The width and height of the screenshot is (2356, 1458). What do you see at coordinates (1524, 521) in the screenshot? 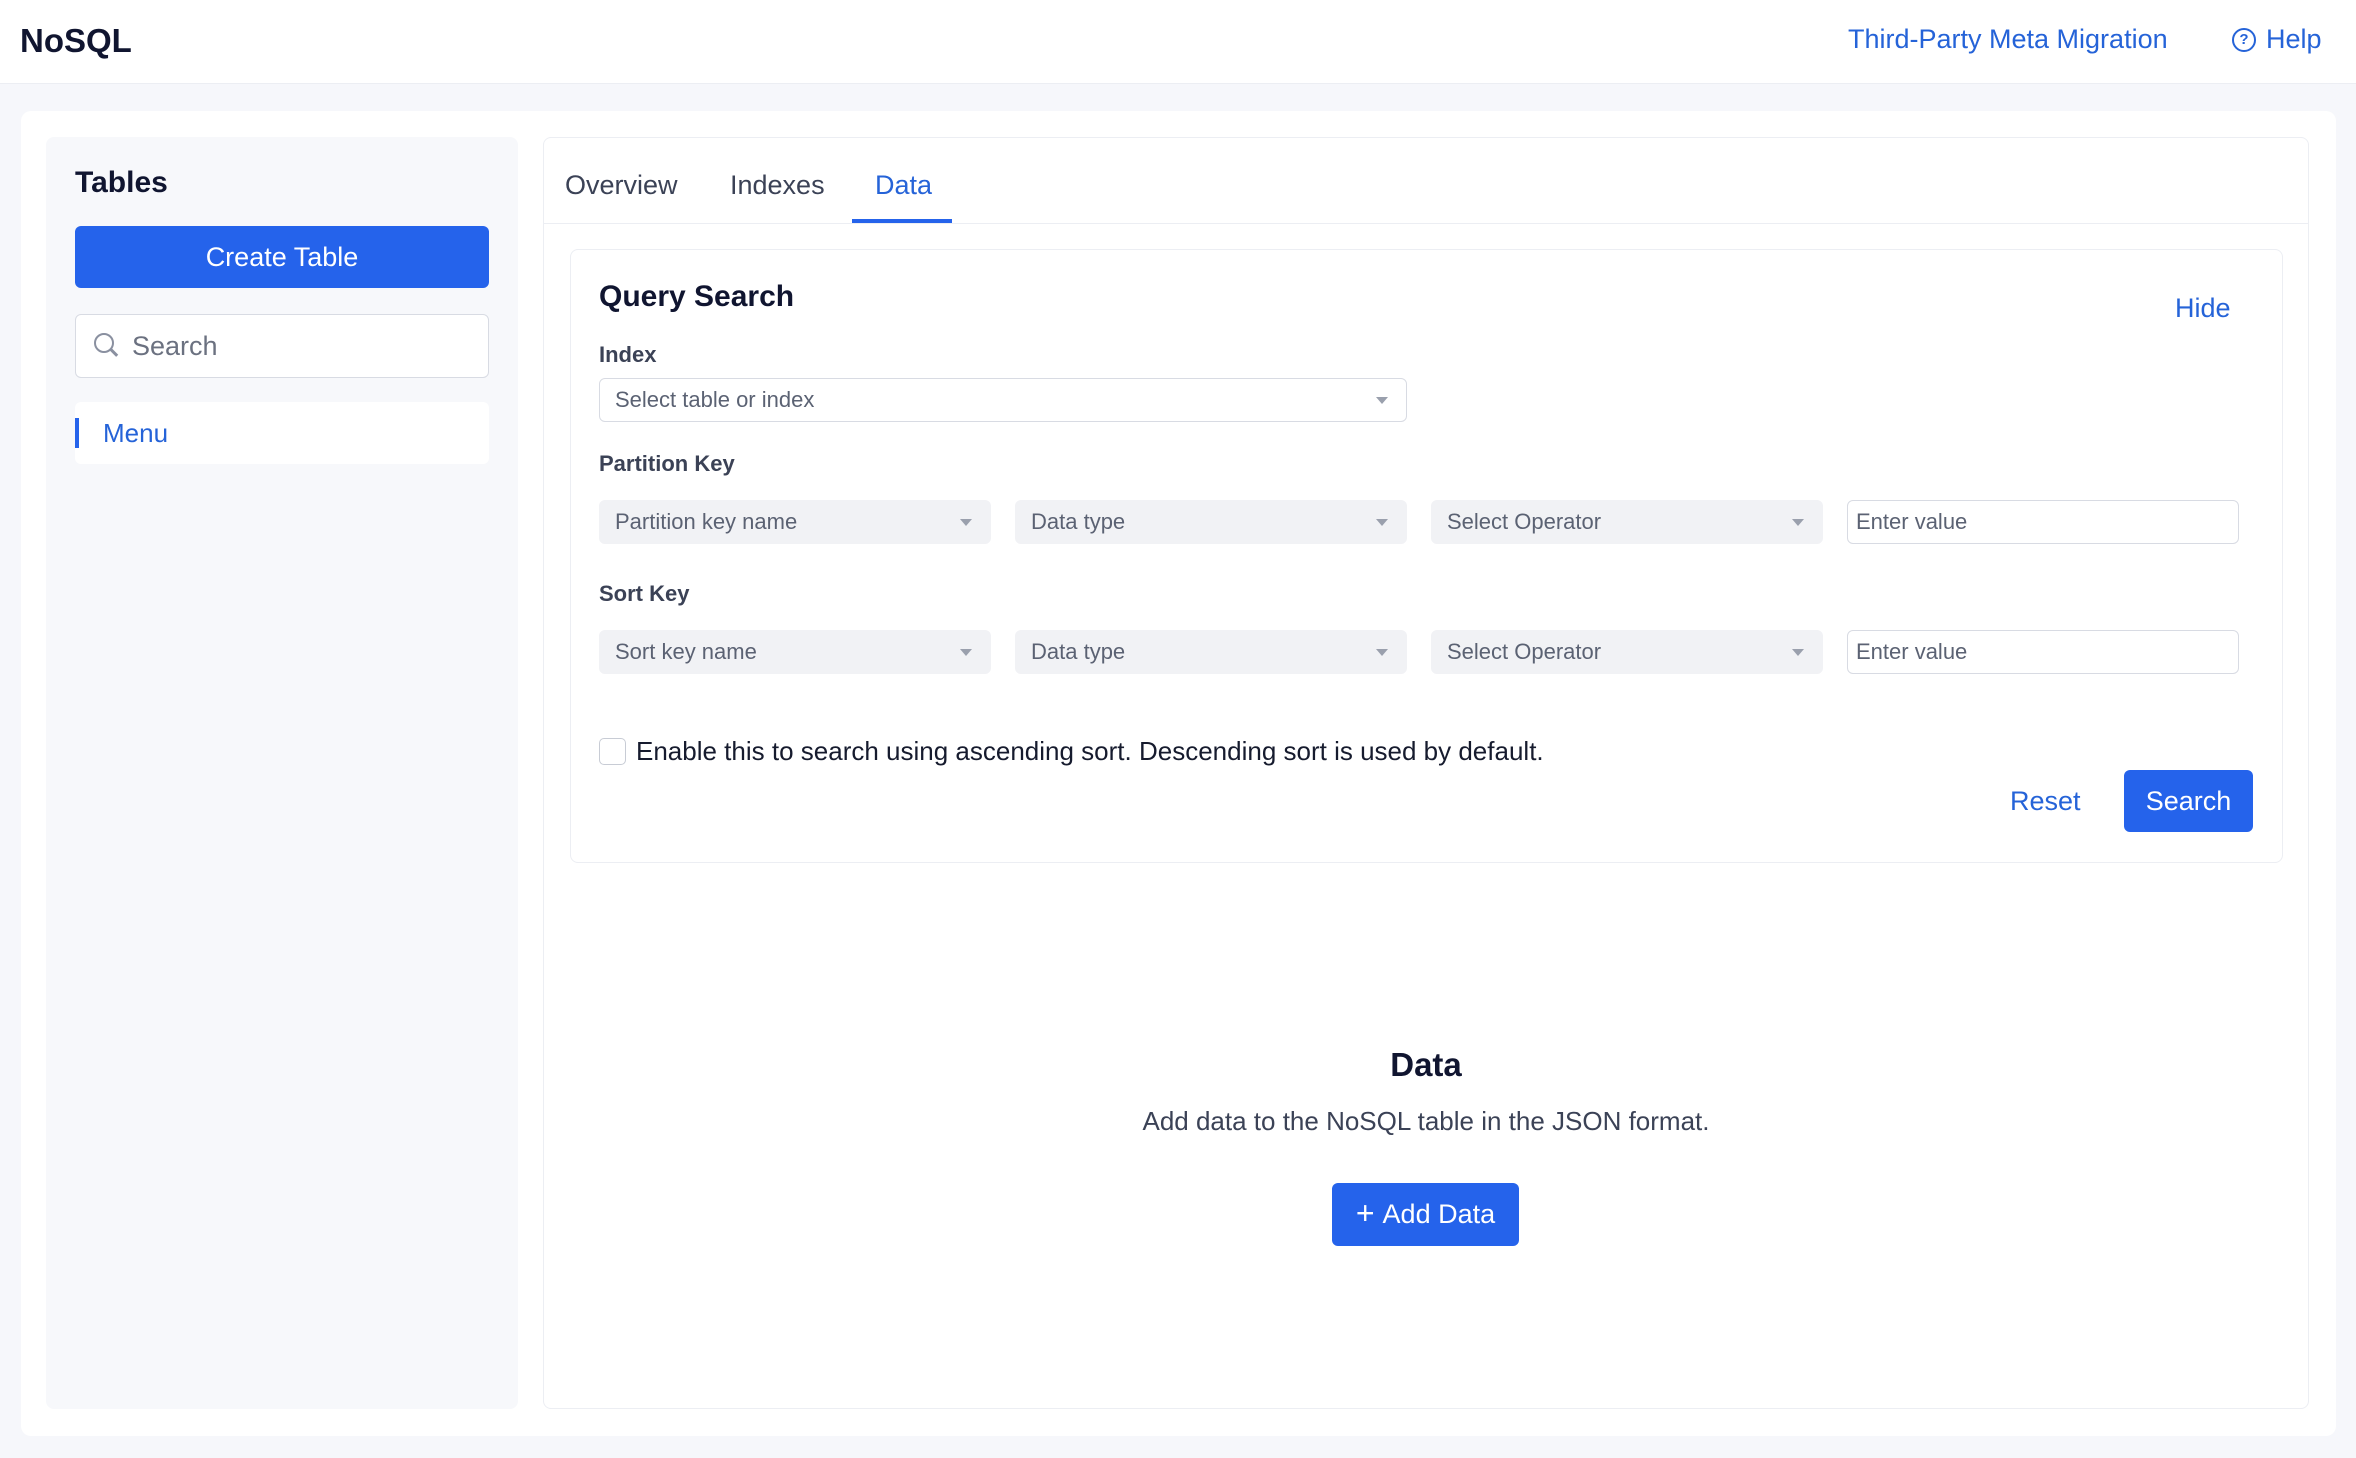
I see `partition-key-operator-value: Select Operator` at bounding box center [1524, 521].